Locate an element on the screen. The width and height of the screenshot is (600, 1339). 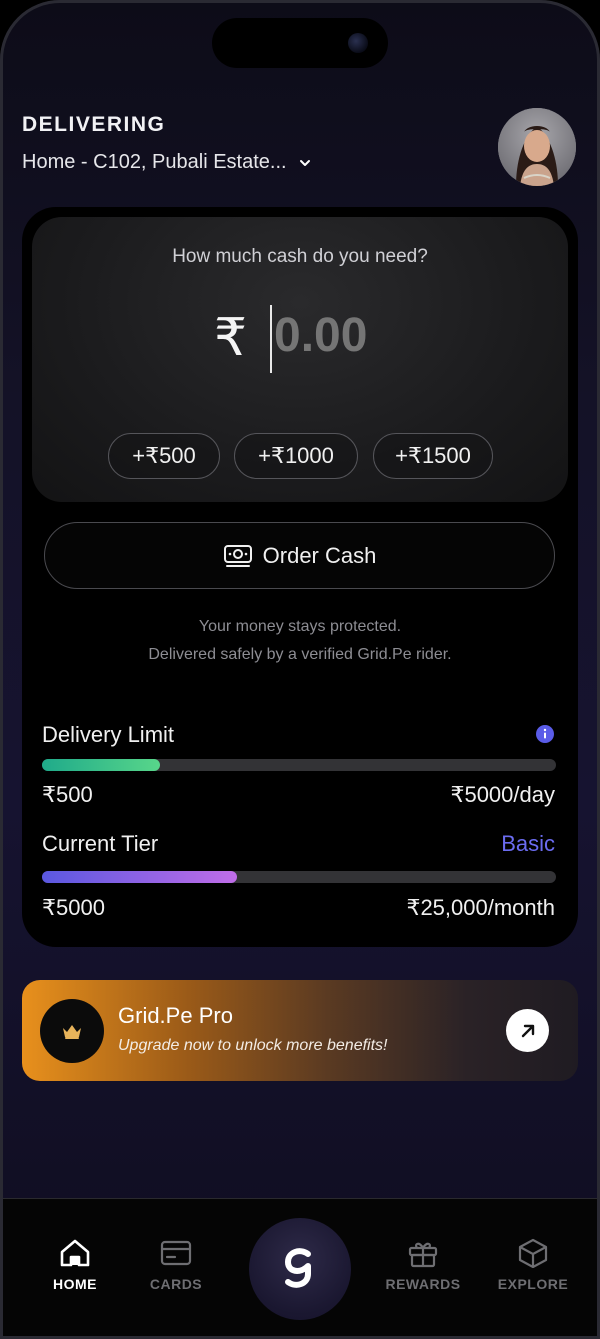
text-caret is located at coordinates (271, 339).